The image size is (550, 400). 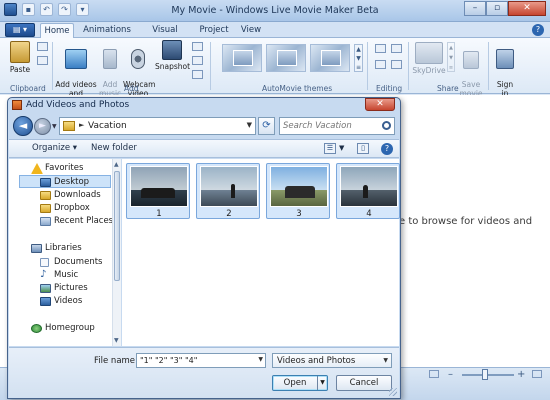 I want to click on nav-homegroup: Homegroup, so click(x=57, y=328).